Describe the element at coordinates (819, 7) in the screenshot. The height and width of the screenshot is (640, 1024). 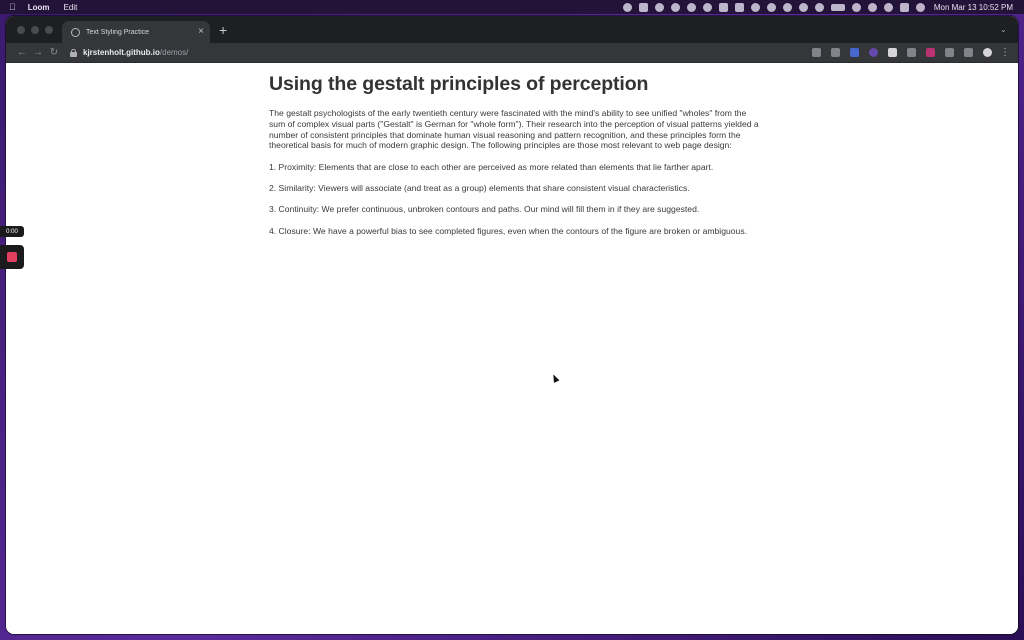
I see `time-machine-icon` at that location.